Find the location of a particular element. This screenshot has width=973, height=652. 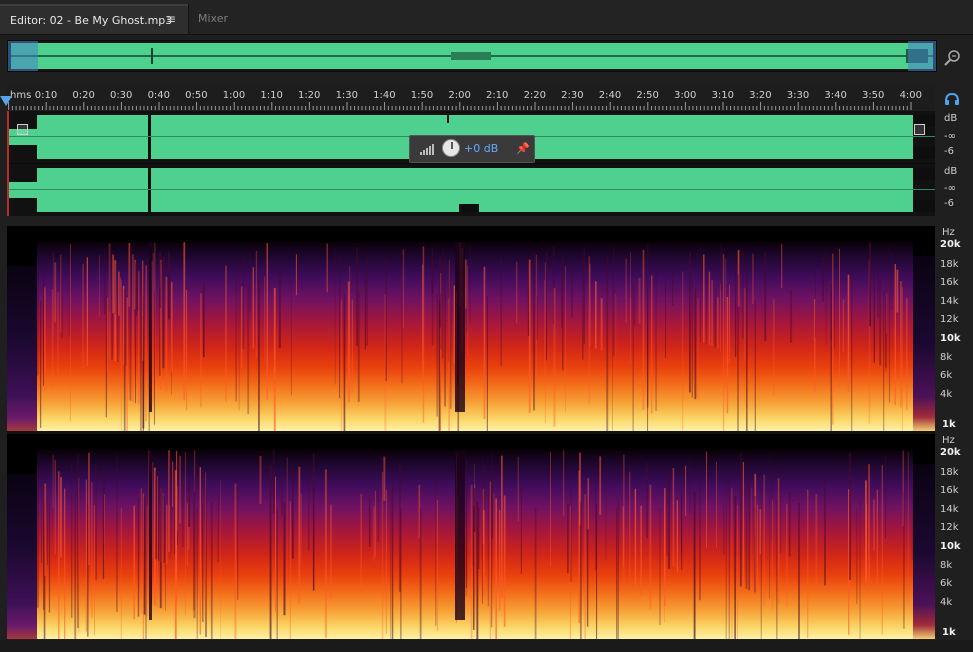

waveform-lead is located at coordinates (22, 190).